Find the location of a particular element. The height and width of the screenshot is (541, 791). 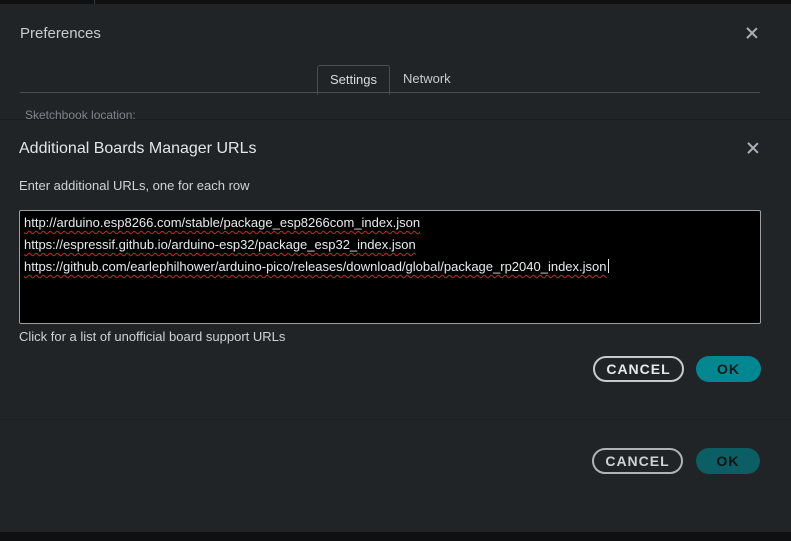

instructions-text: Enter additional URLs, one for each row is located at coordinates (134, 185).